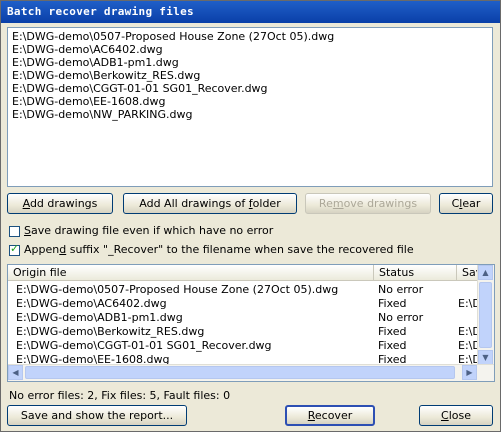 This screenshot has height=432, width=501. I want to click on checkmark-icon: ✓, so click(15, 248).